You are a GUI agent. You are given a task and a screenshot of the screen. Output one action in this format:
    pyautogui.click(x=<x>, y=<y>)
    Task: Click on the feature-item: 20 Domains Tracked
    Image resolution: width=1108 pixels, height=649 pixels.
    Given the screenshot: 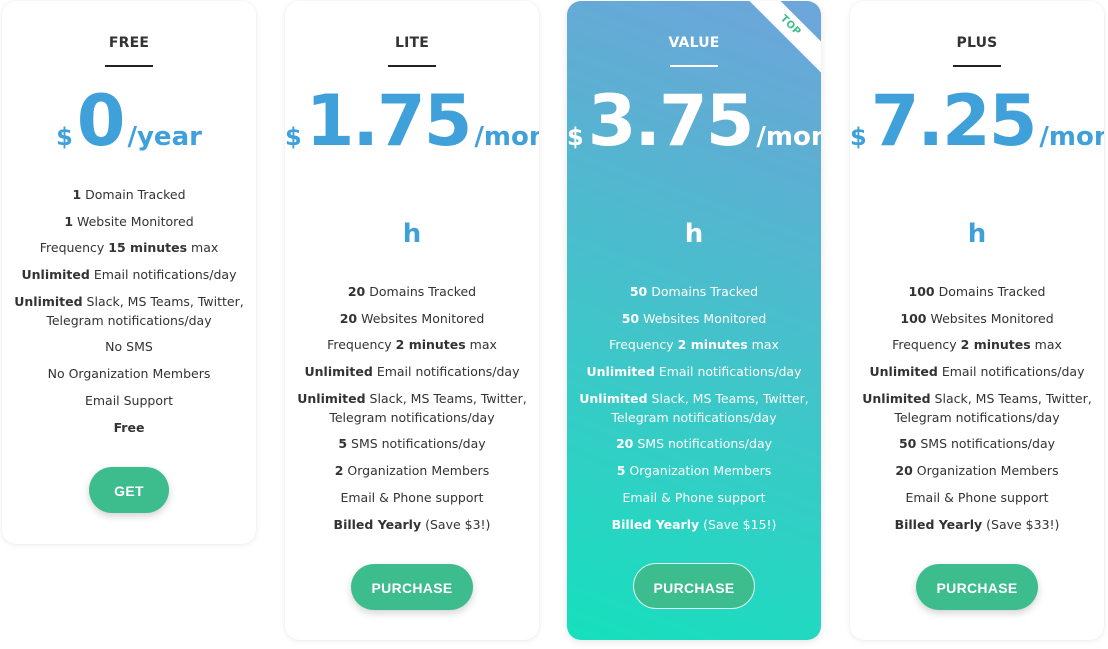 What is the action you would take?
    pyautogui.click(x=412, y=291)
    